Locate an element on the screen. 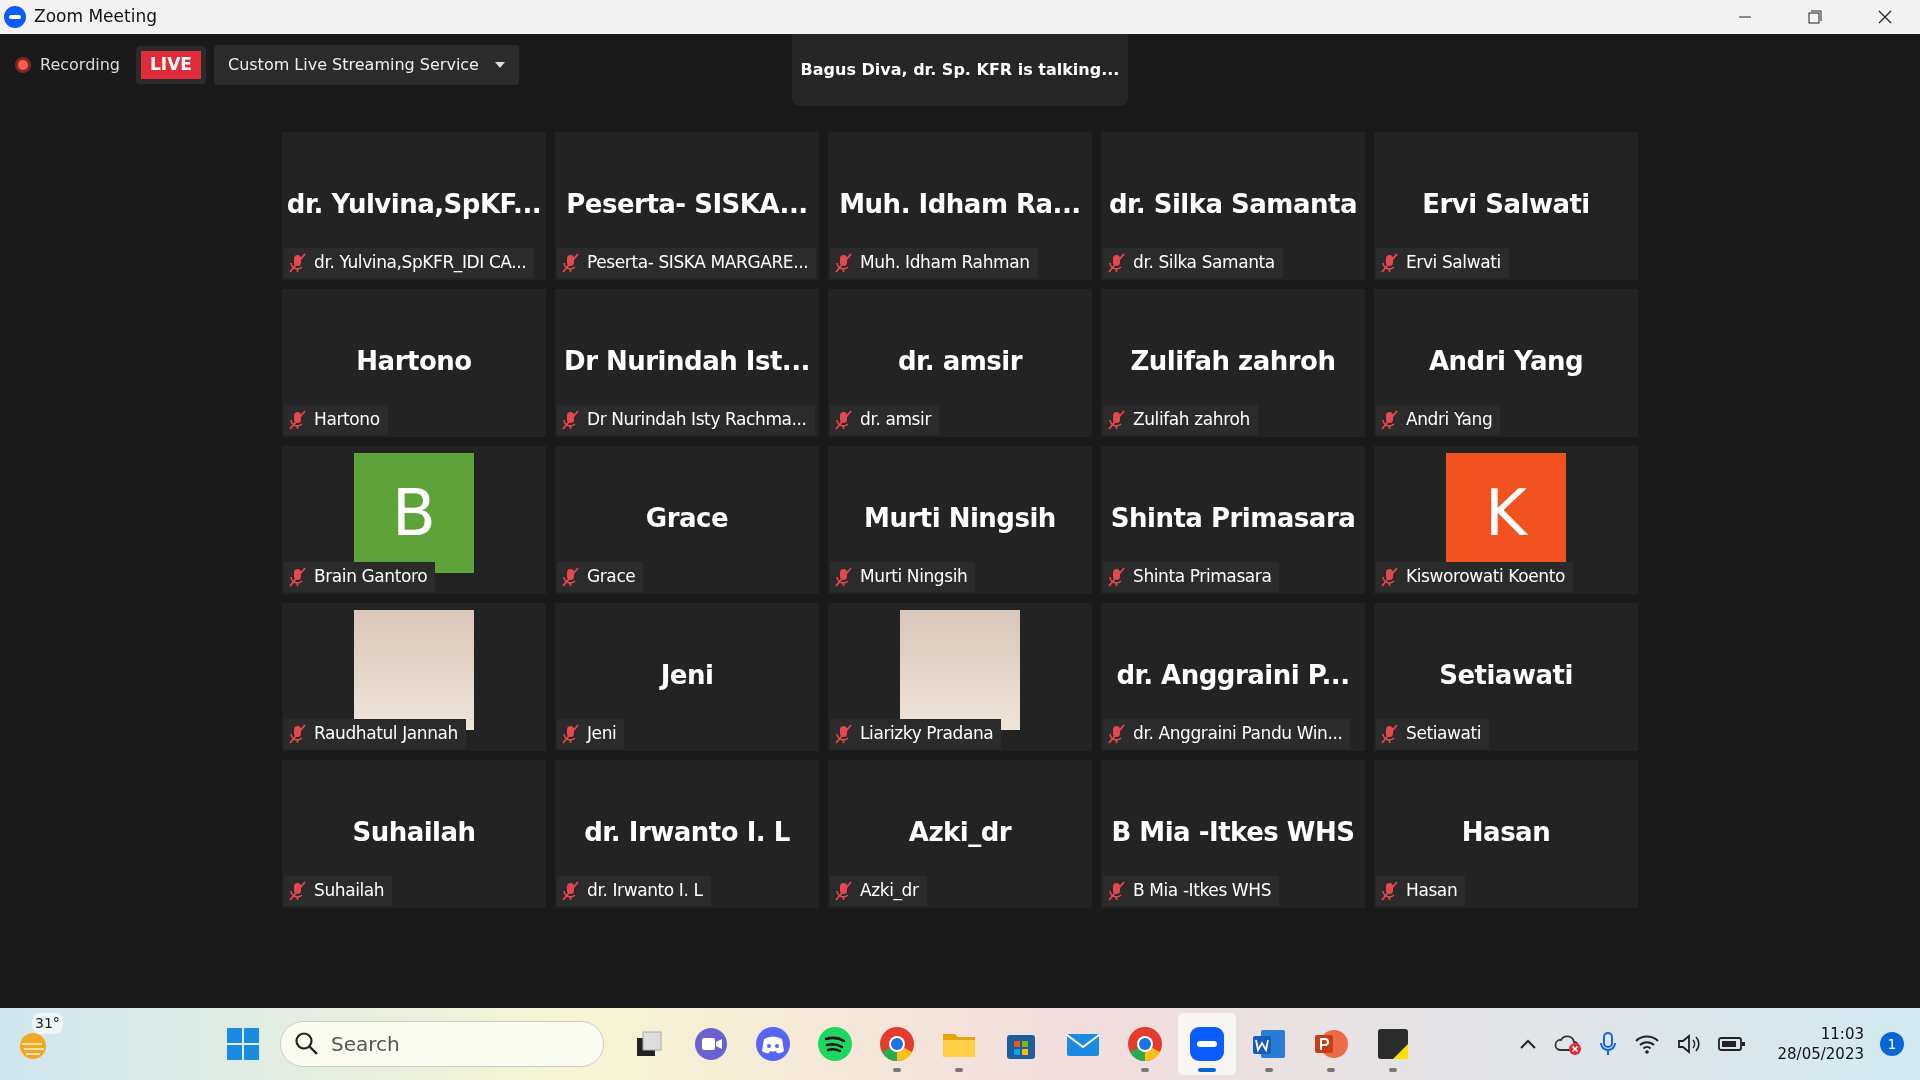 This screenshot has height=1080, width=1920. participant-label: dr. Silka Samanta is located at coordinates (1204, 263).